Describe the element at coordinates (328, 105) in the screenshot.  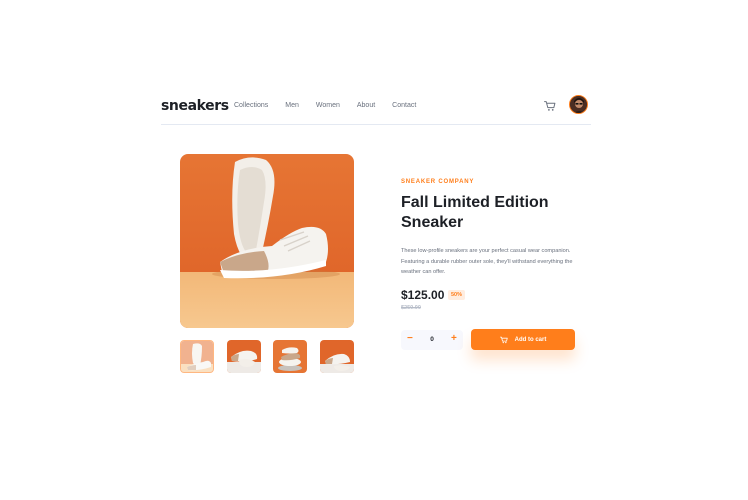
I see `nav-women: Women` at that location.